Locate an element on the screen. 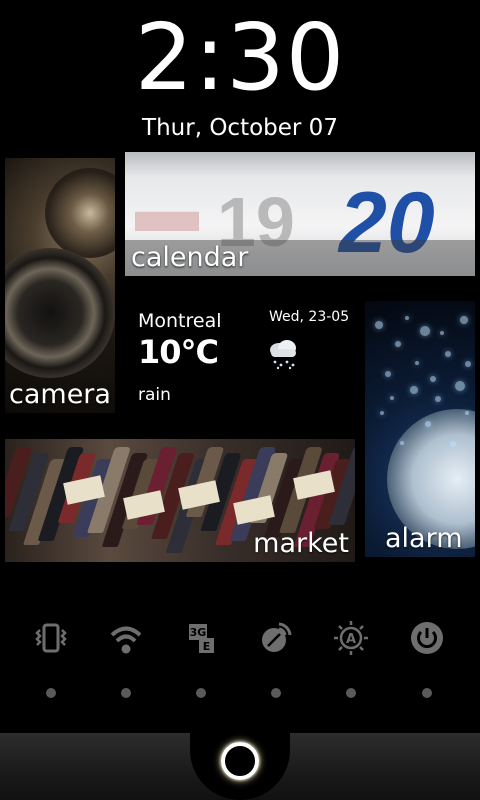  calendar-image-blur: ▬ is located at coordinates (167, 209).